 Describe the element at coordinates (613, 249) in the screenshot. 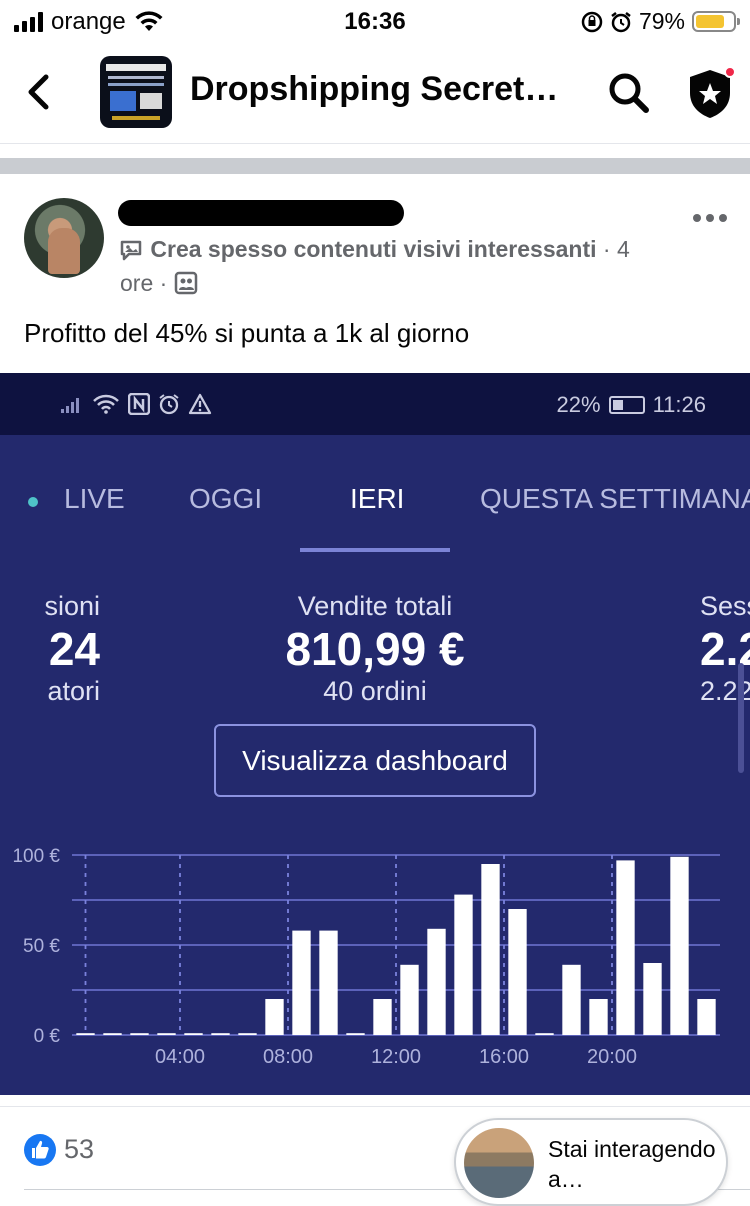

I see `post-time-a: · 4` at that location.